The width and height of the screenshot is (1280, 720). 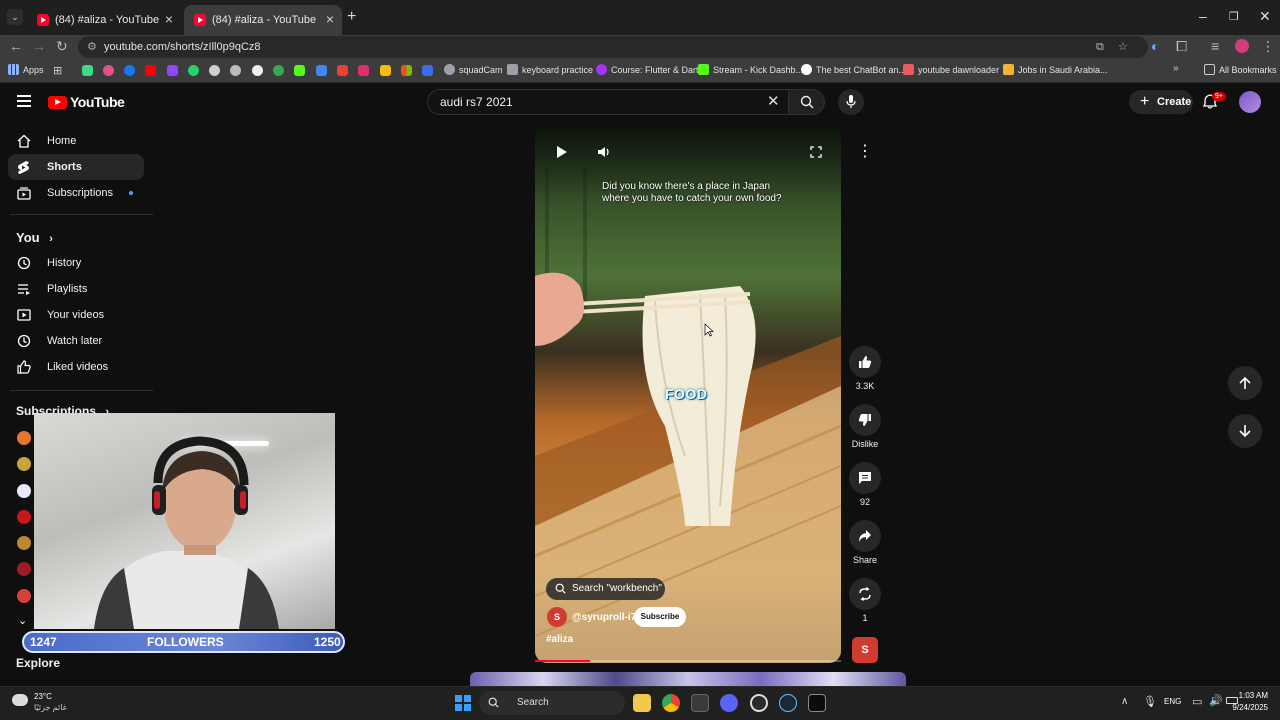 What do you see at coordinates (104, 20) in the screenshot?
I see `browser-tab-1: (84) #aliza - YouTube ×` at bounding box center [104, 20].